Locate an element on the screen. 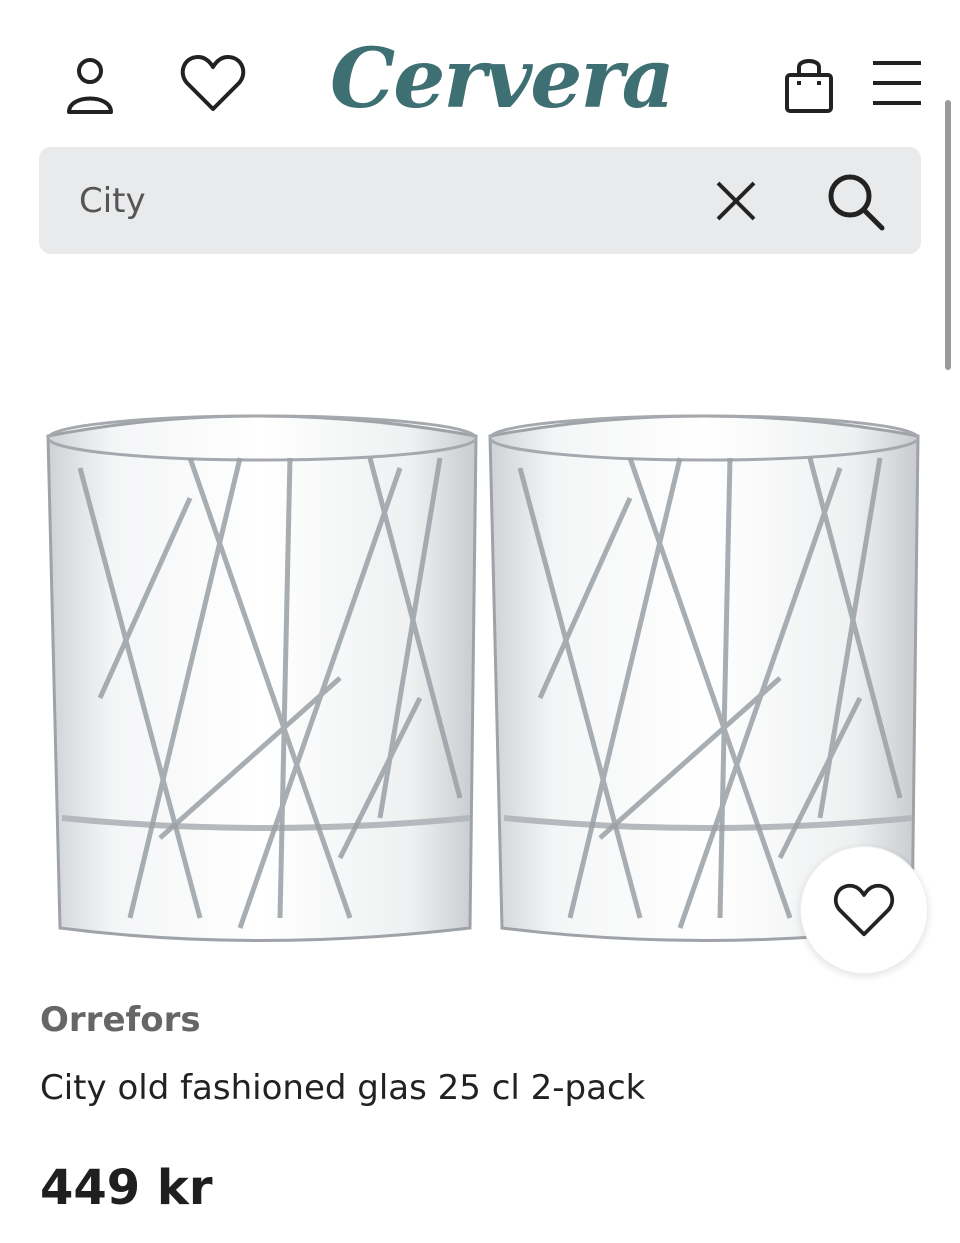  search-input is located at coordinates (359, 200).